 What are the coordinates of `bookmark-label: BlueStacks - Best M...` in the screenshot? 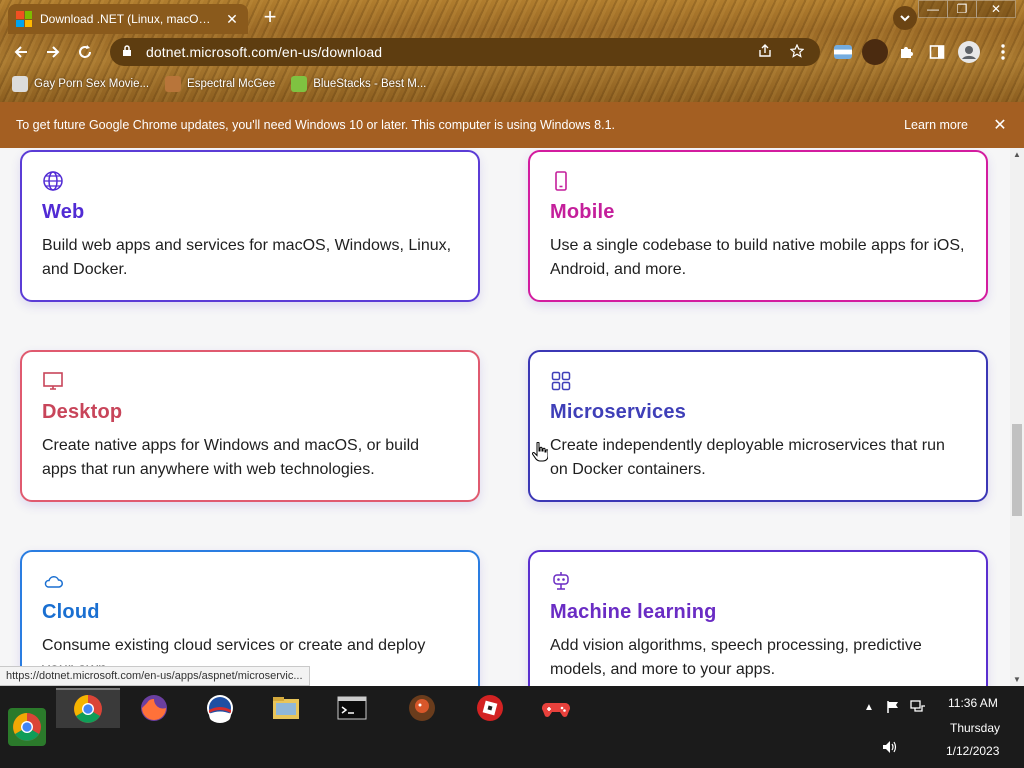 It's located at (370, 84).